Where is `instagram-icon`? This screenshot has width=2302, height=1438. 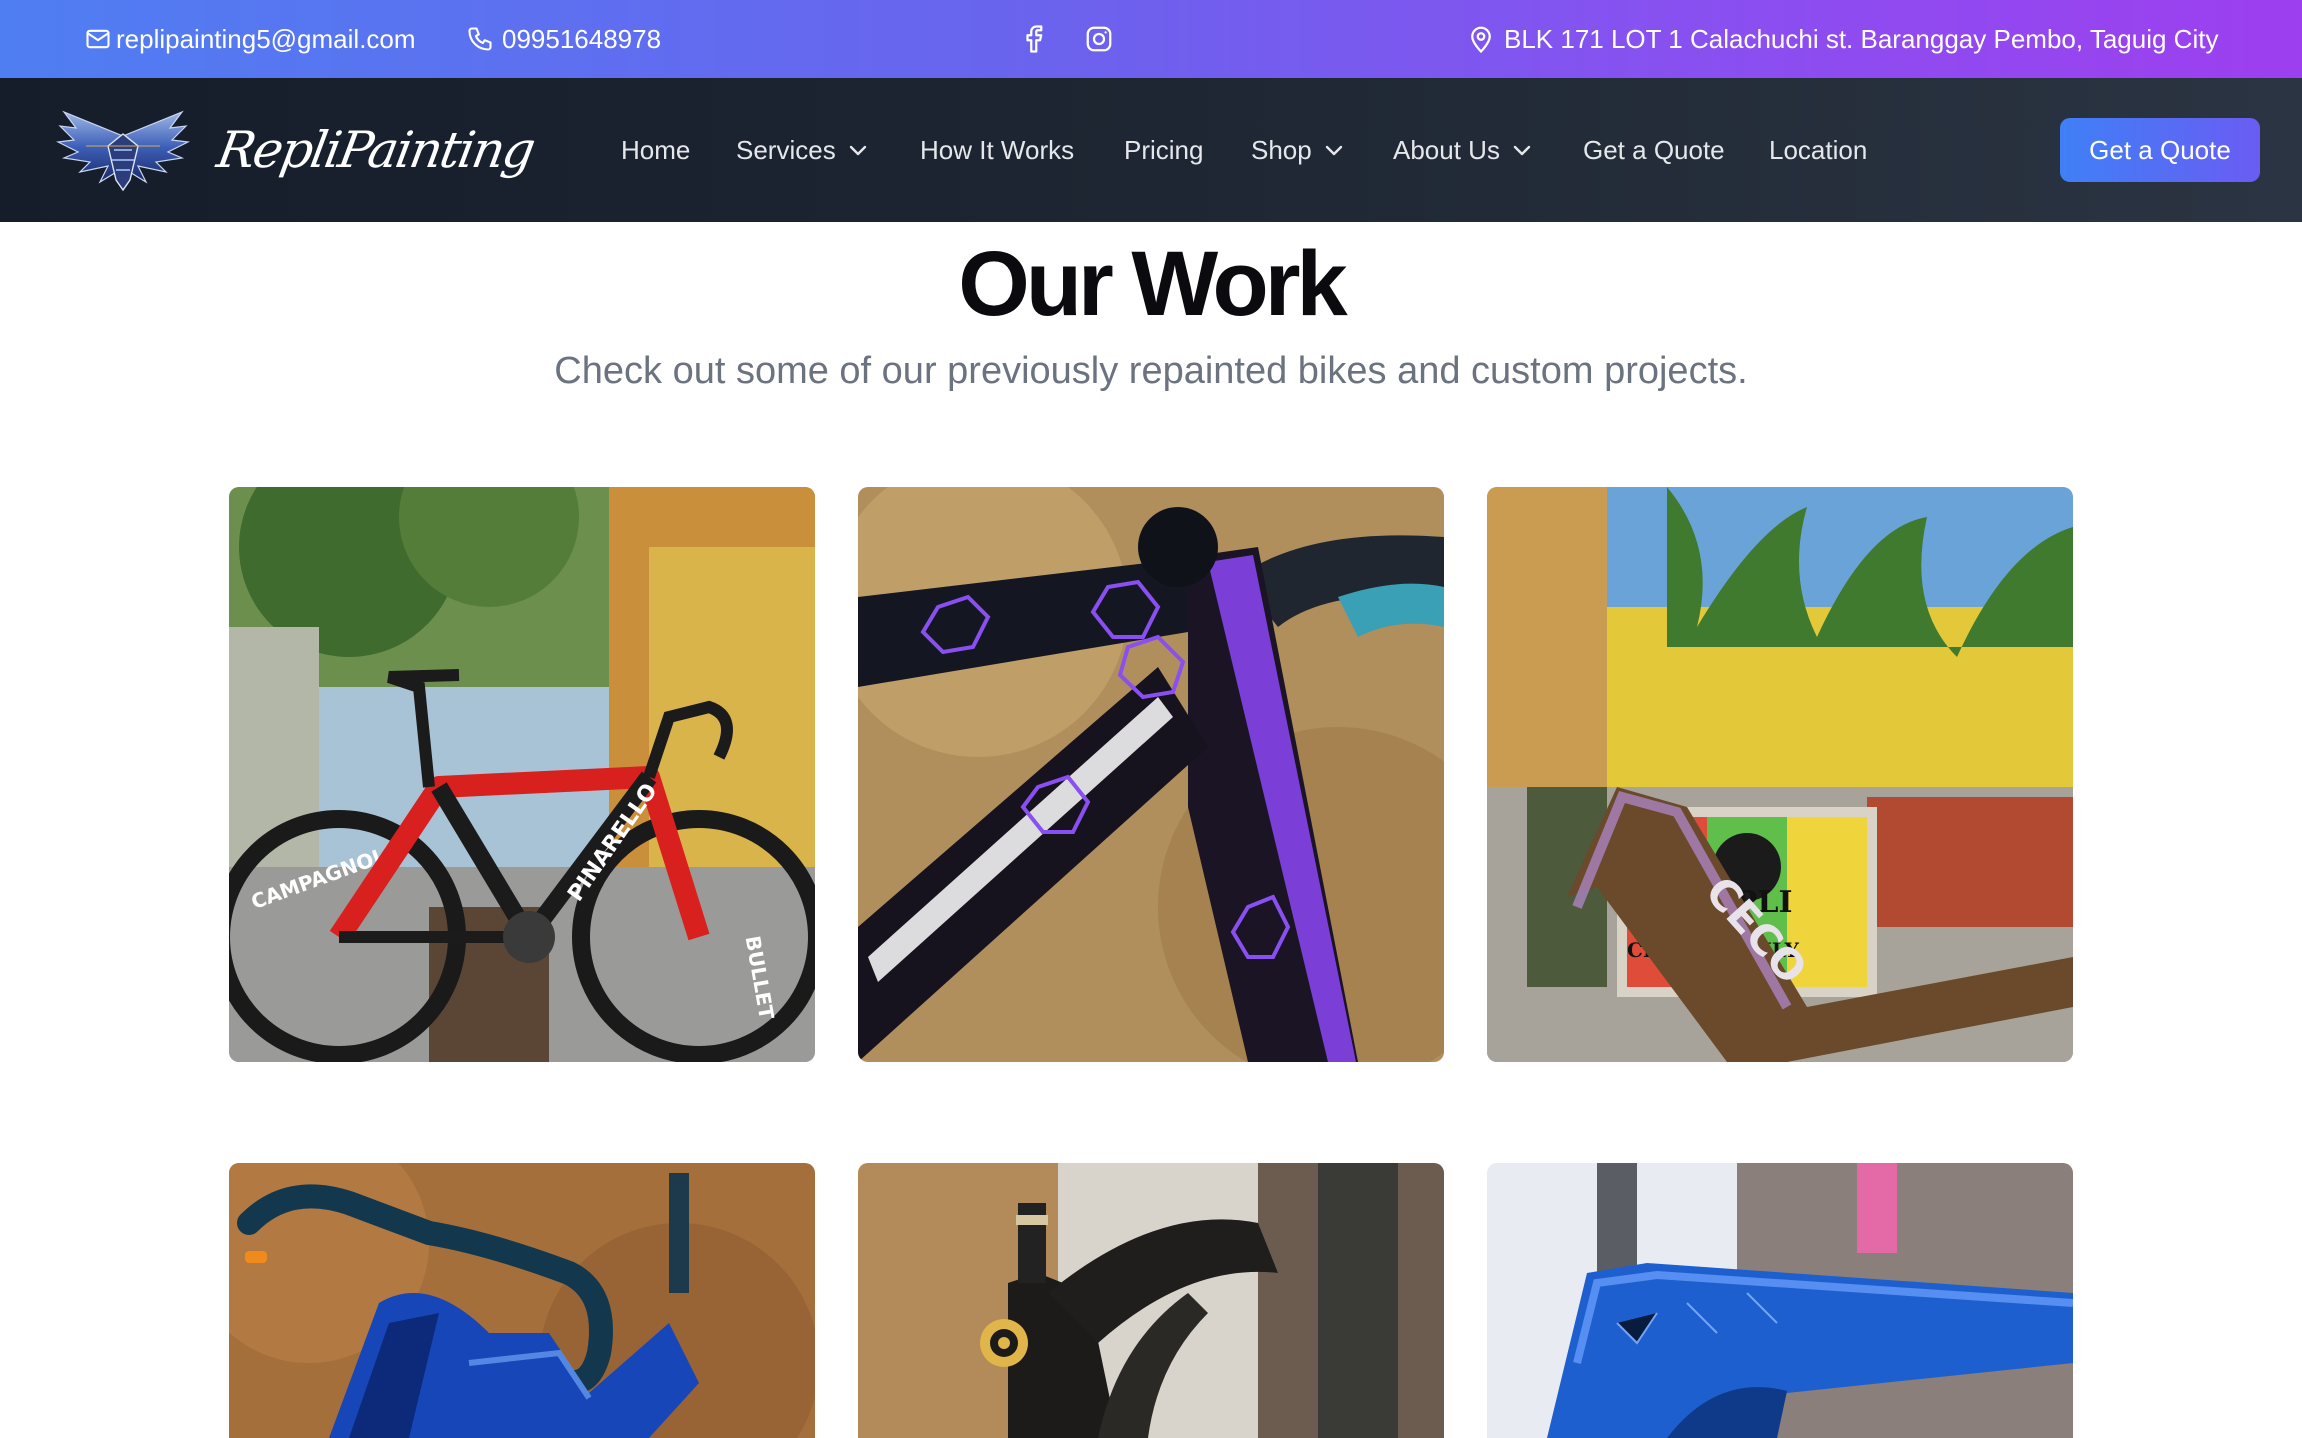 instagram-icon is located at coordinates (1099, 39).